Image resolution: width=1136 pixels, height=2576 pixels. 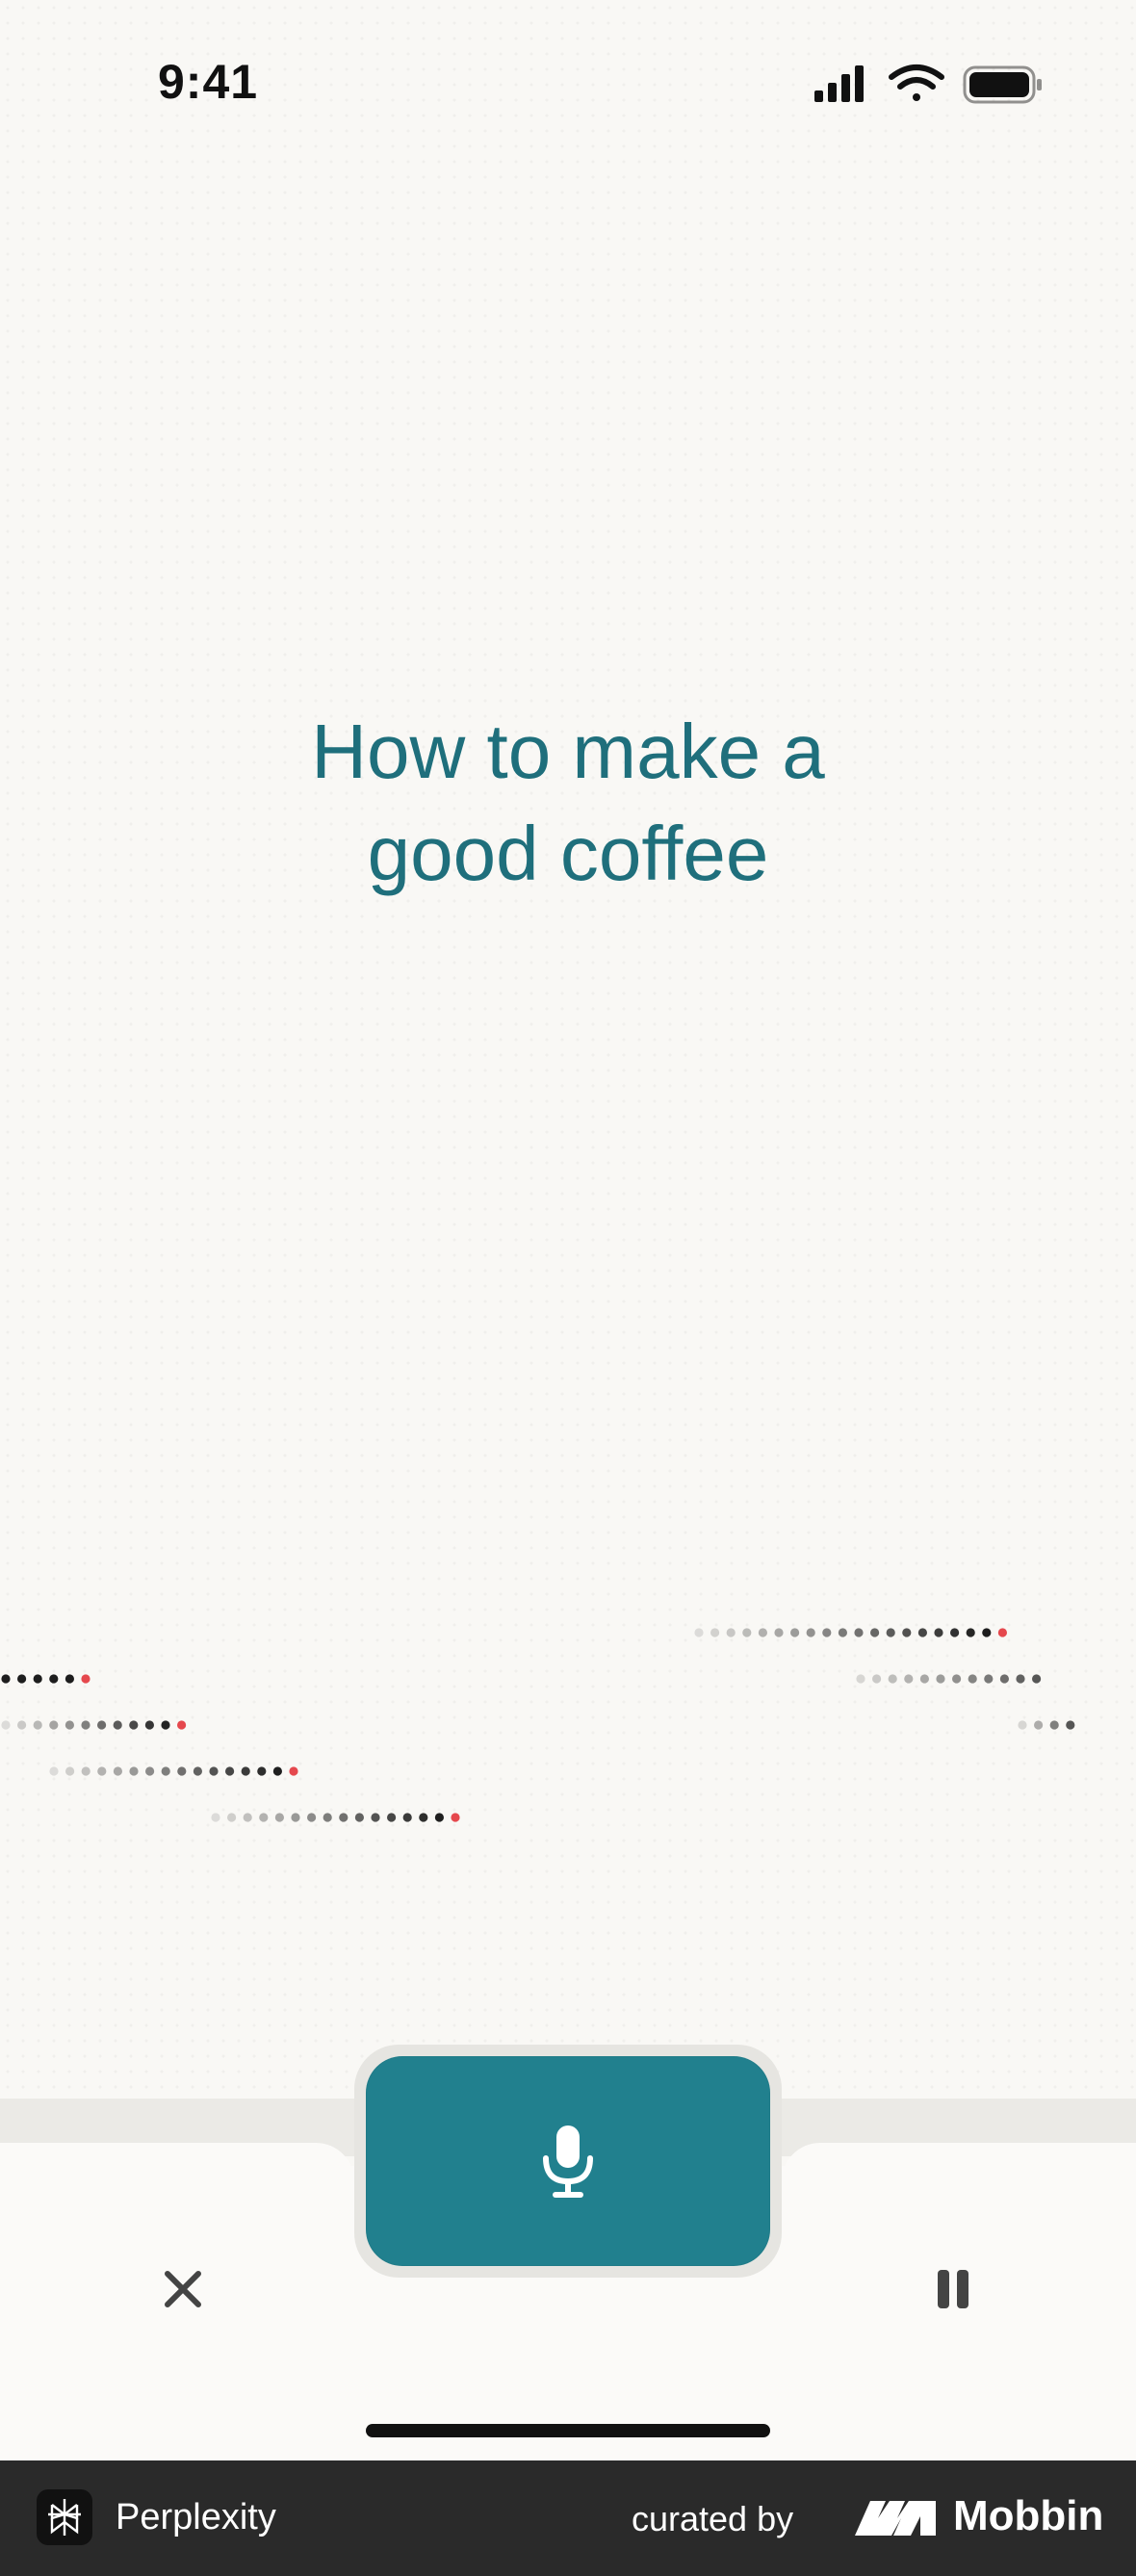 What do you see at coordinates (568, 2161) in the screenshot?
I see `microphone-icon` at bounding box center [568, 2161].